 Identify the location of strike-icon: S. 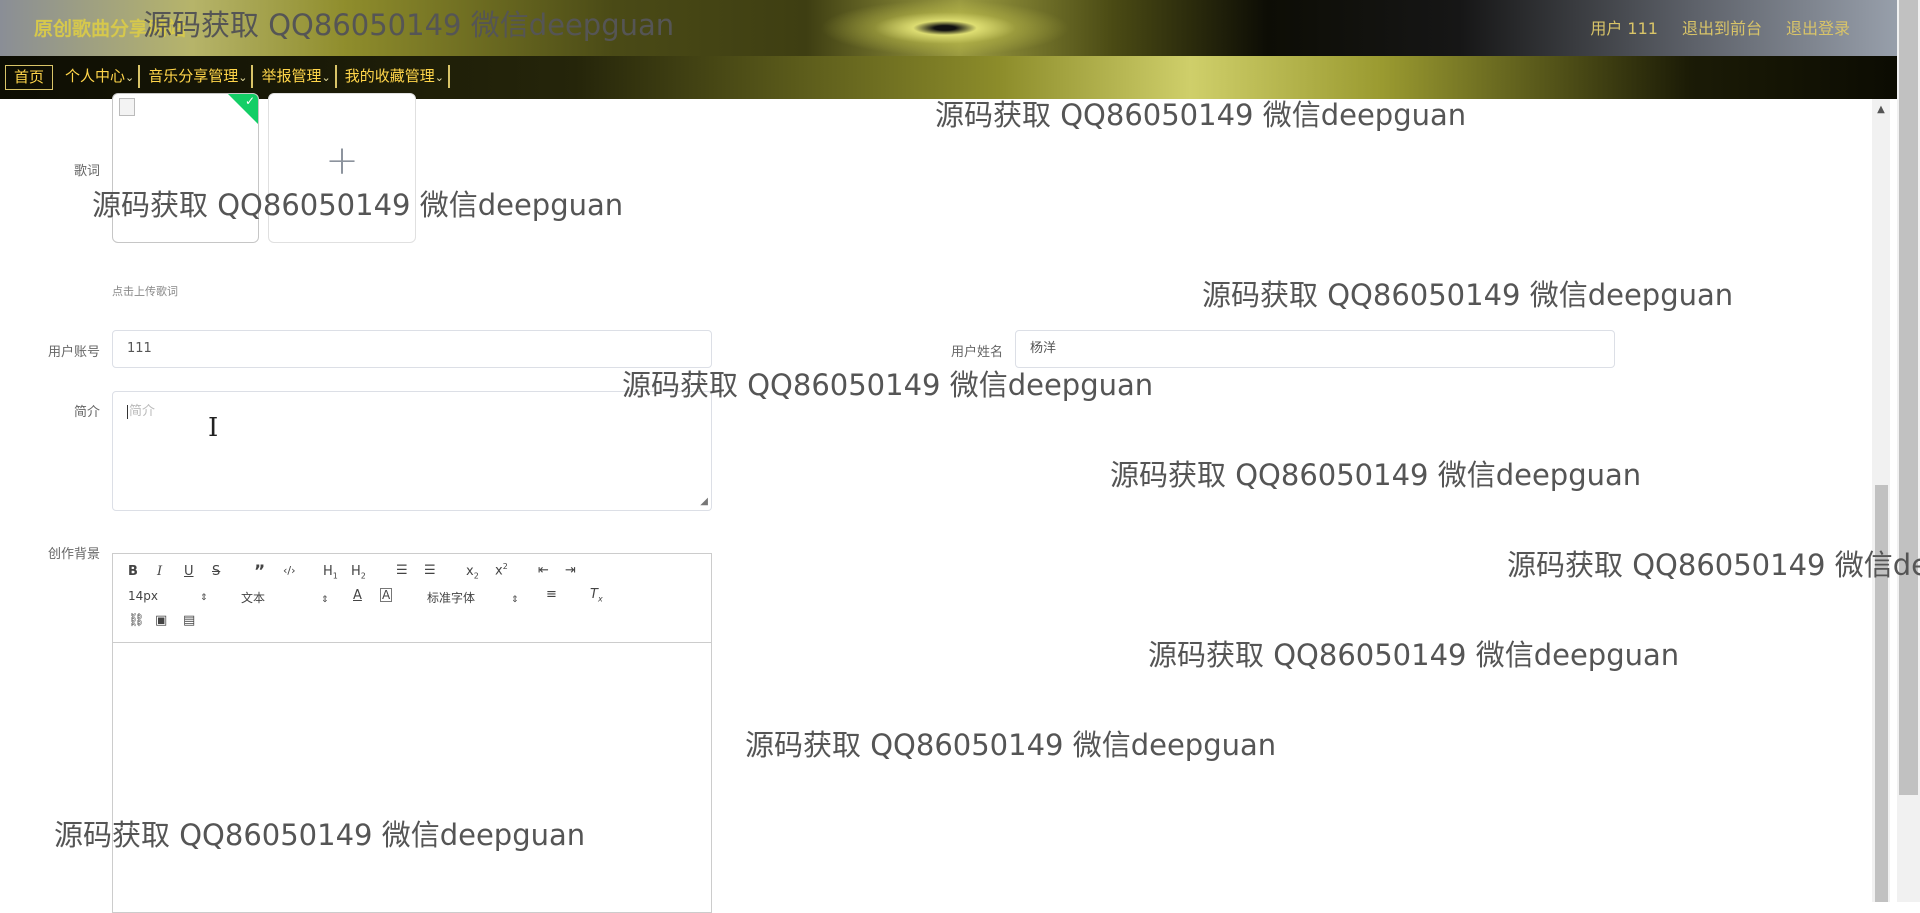
(216, 571).